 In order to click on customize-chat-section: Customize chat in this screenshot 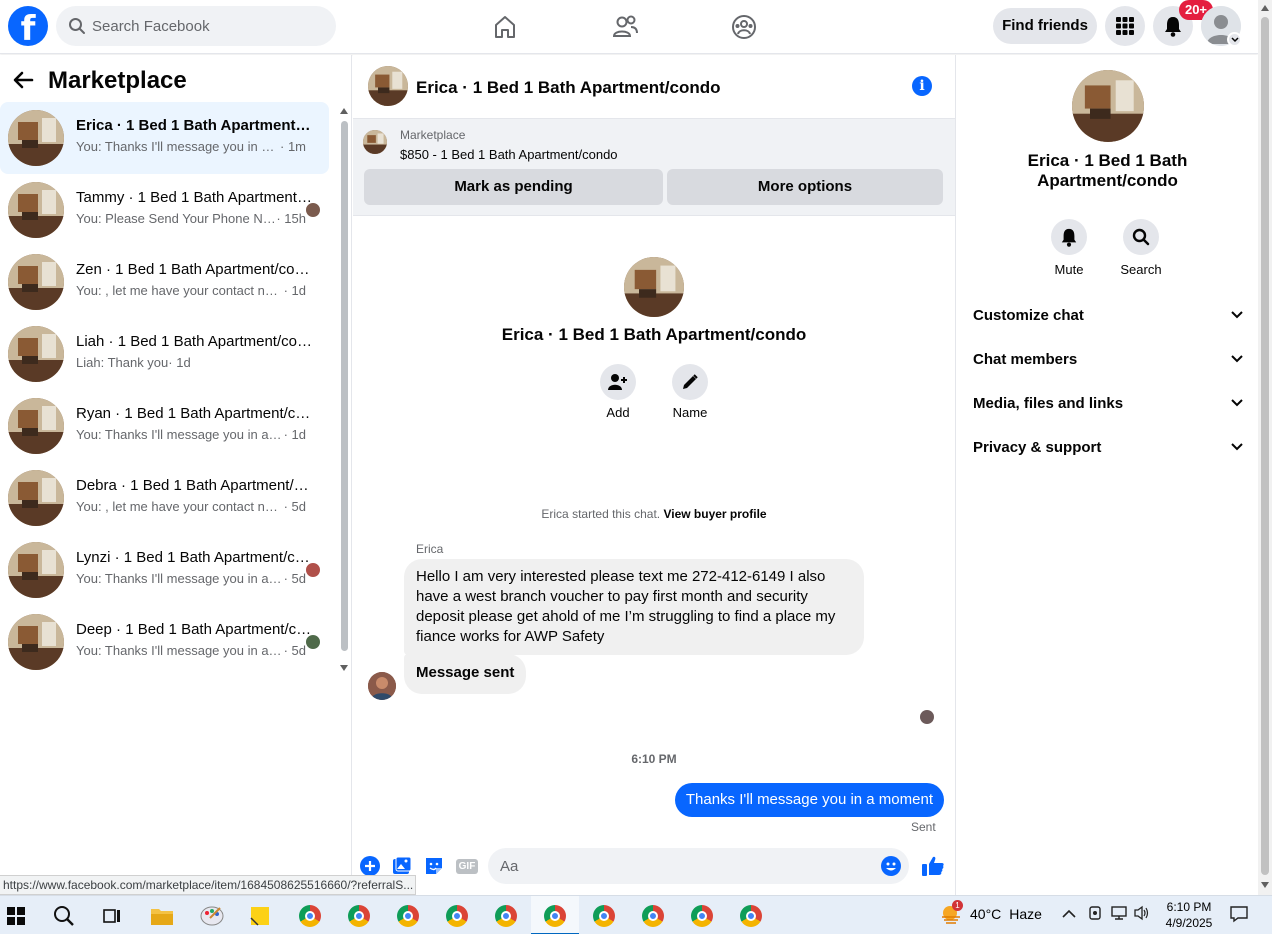, I will do `click(1108, 319)`.